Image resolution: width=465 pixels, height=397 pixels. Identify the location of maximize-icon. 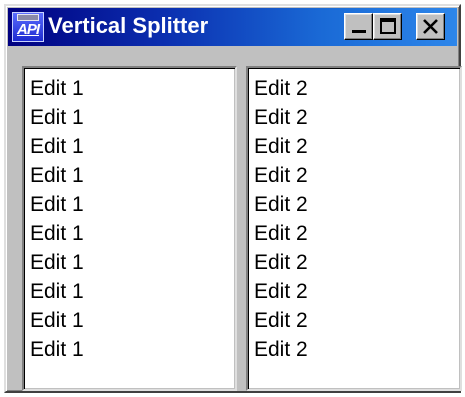
(388, 26).